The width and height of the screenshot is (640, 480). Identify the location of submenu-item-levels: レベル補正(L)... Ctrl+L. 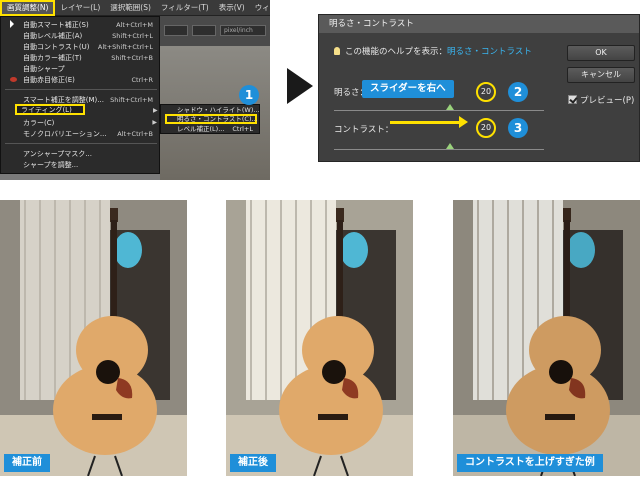
(210, 129).